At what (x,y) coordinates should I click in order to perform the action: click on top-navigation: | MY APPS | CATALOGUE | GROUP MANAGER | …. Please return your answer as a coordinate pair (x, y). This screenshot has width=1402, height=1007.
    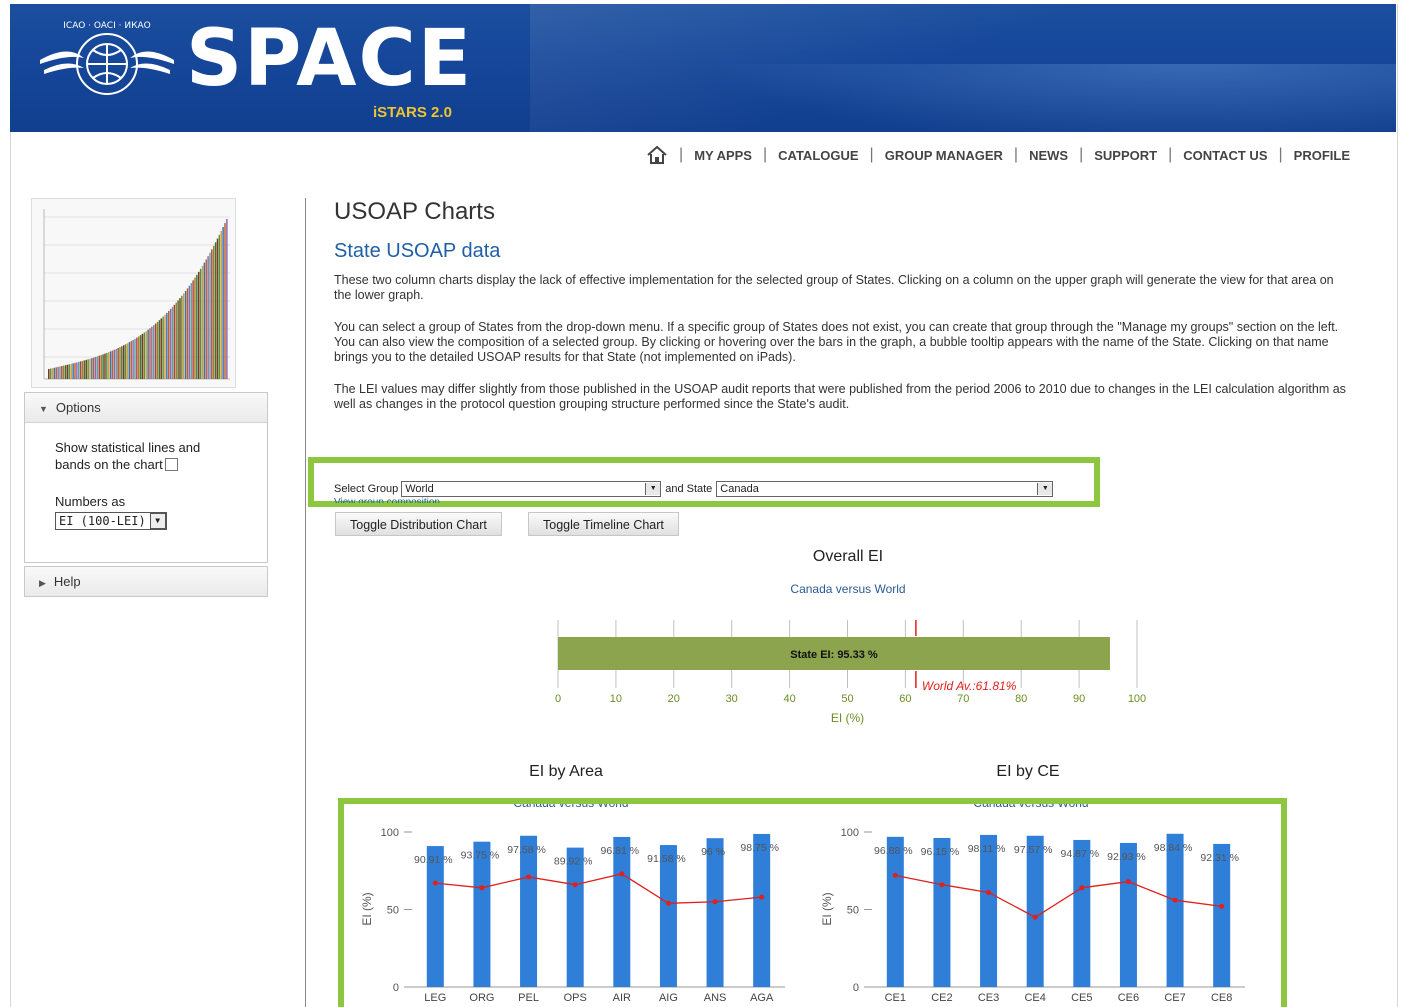
    Looking at the image, I should click on (998, 155).